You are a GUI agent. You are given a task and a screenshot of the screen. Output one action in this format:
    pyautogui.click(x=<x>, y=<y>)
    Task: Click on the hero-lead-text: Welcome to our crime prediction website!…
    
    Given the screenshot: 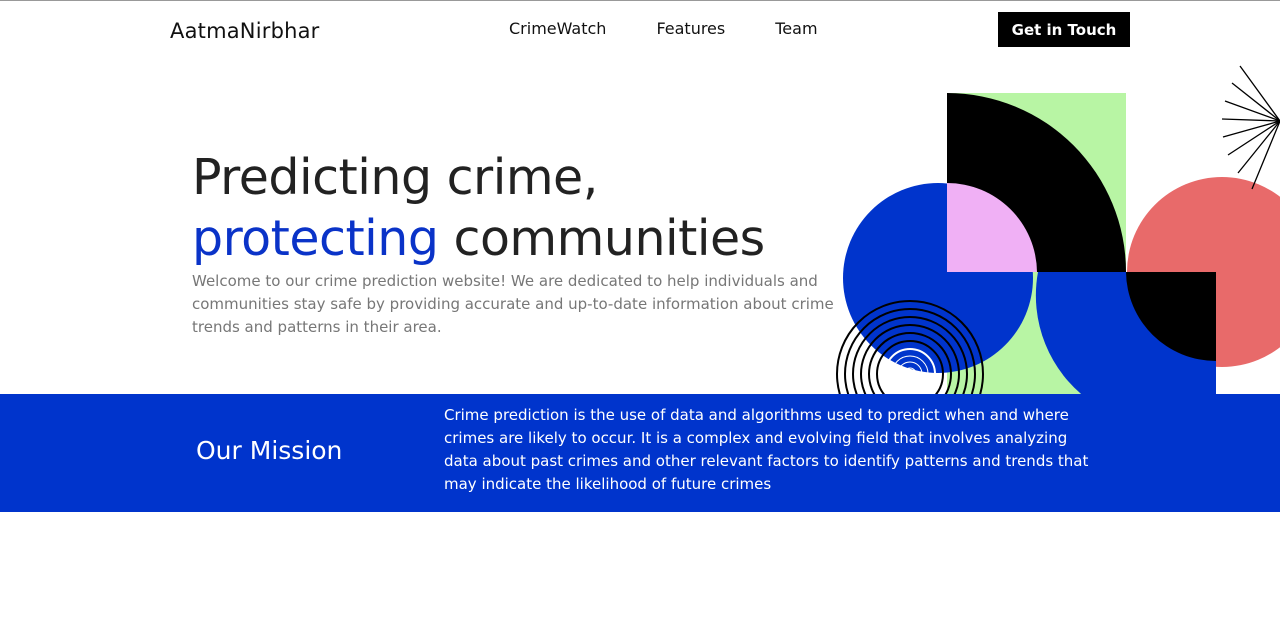 What is the action you would take?
    pyautogui.click(x=513, y=304)
    